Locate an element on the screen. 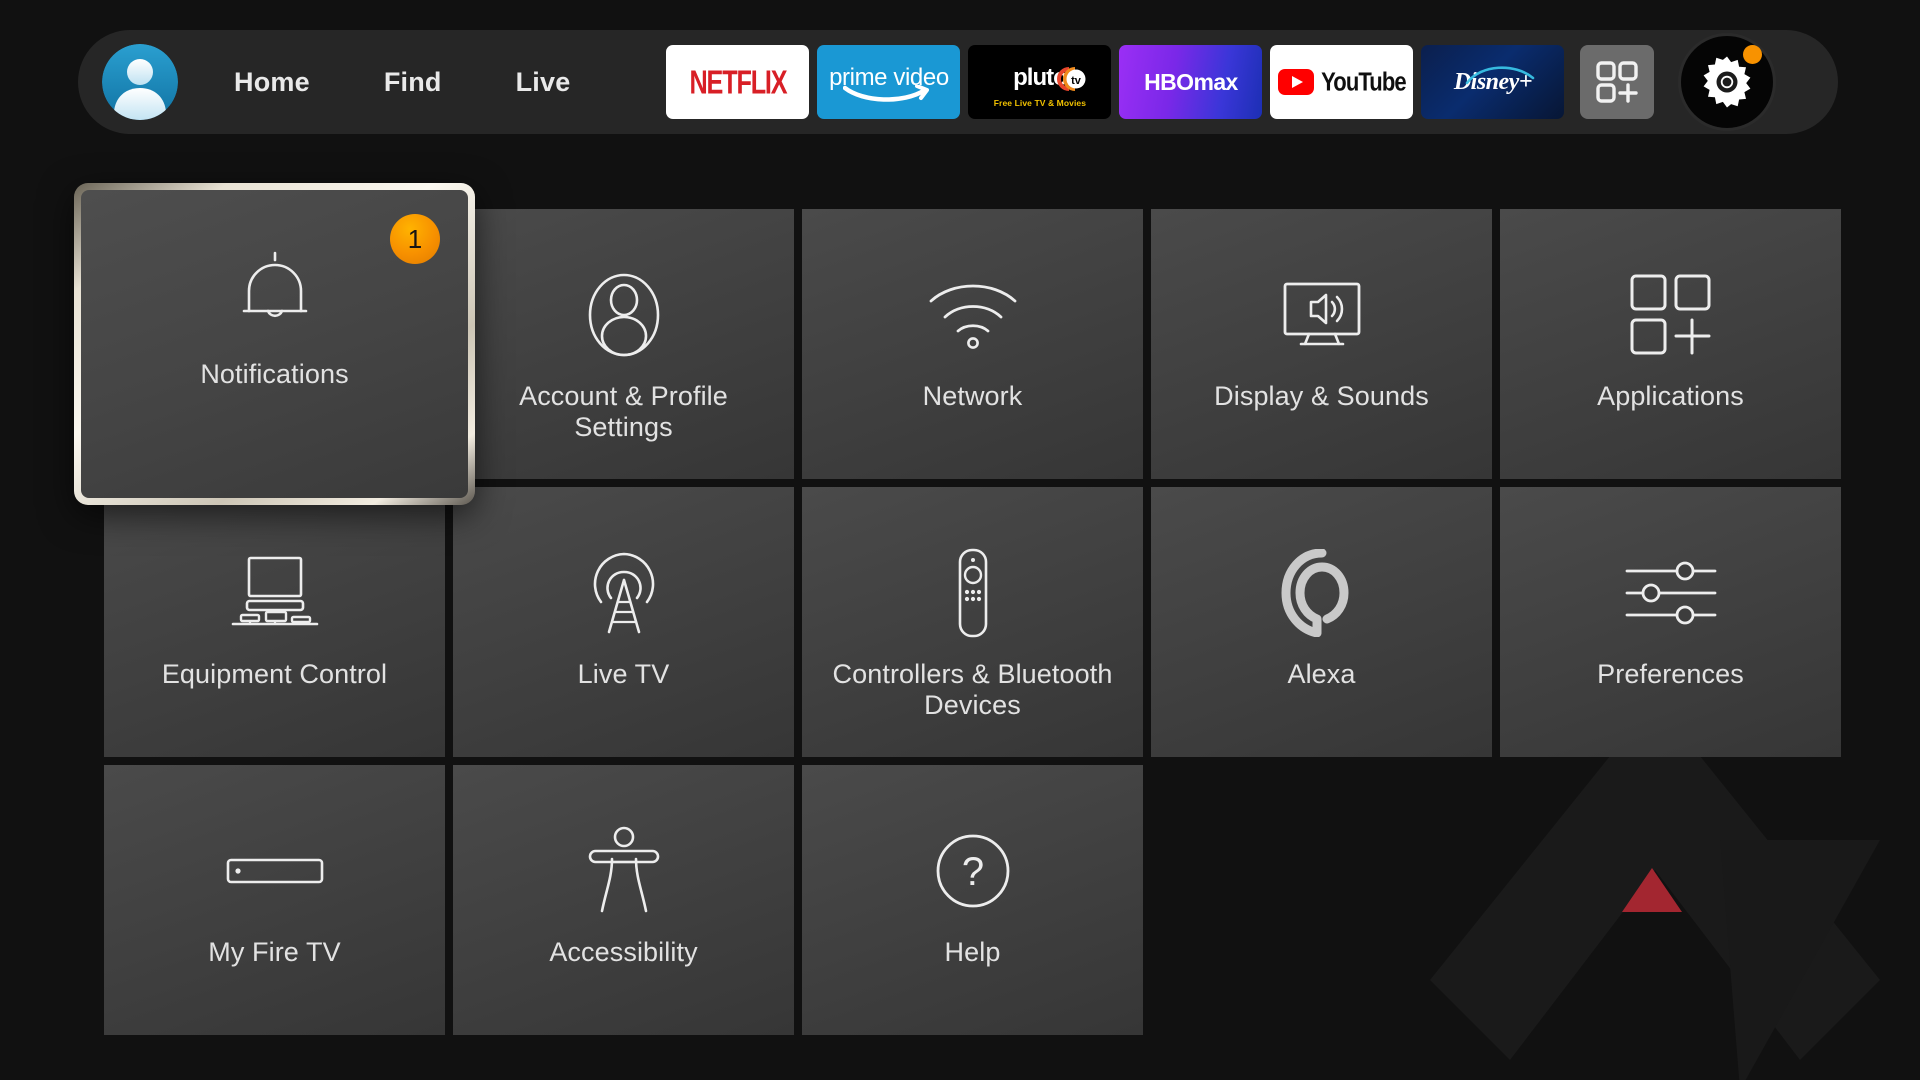  youtube-logo: YouTube is located at coordinates (1363, 81).